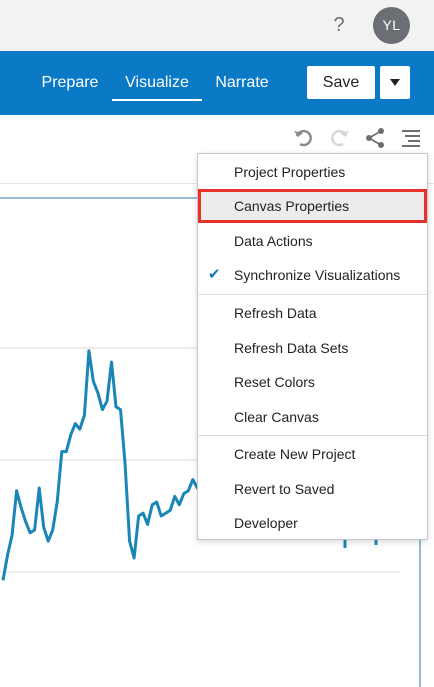  I want to click on menu-item-reset-colors: Reset Colors, so click(312, 382).